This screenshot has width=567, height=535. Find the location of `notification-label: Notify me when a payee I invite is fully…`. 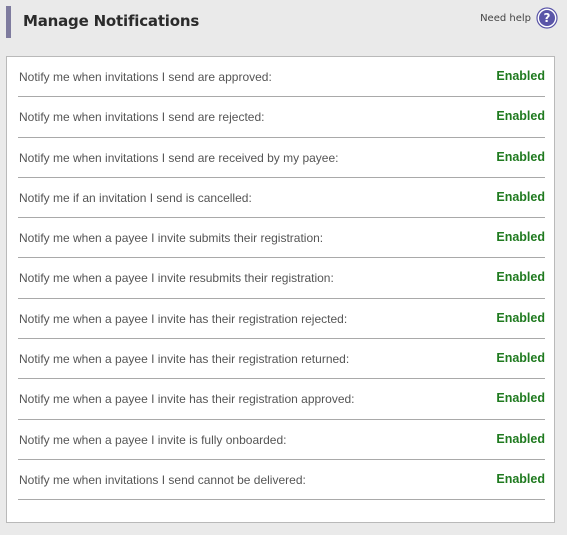

notification-label: Notify me when a payee I invite is fully… is located at coordinates (153, 439).